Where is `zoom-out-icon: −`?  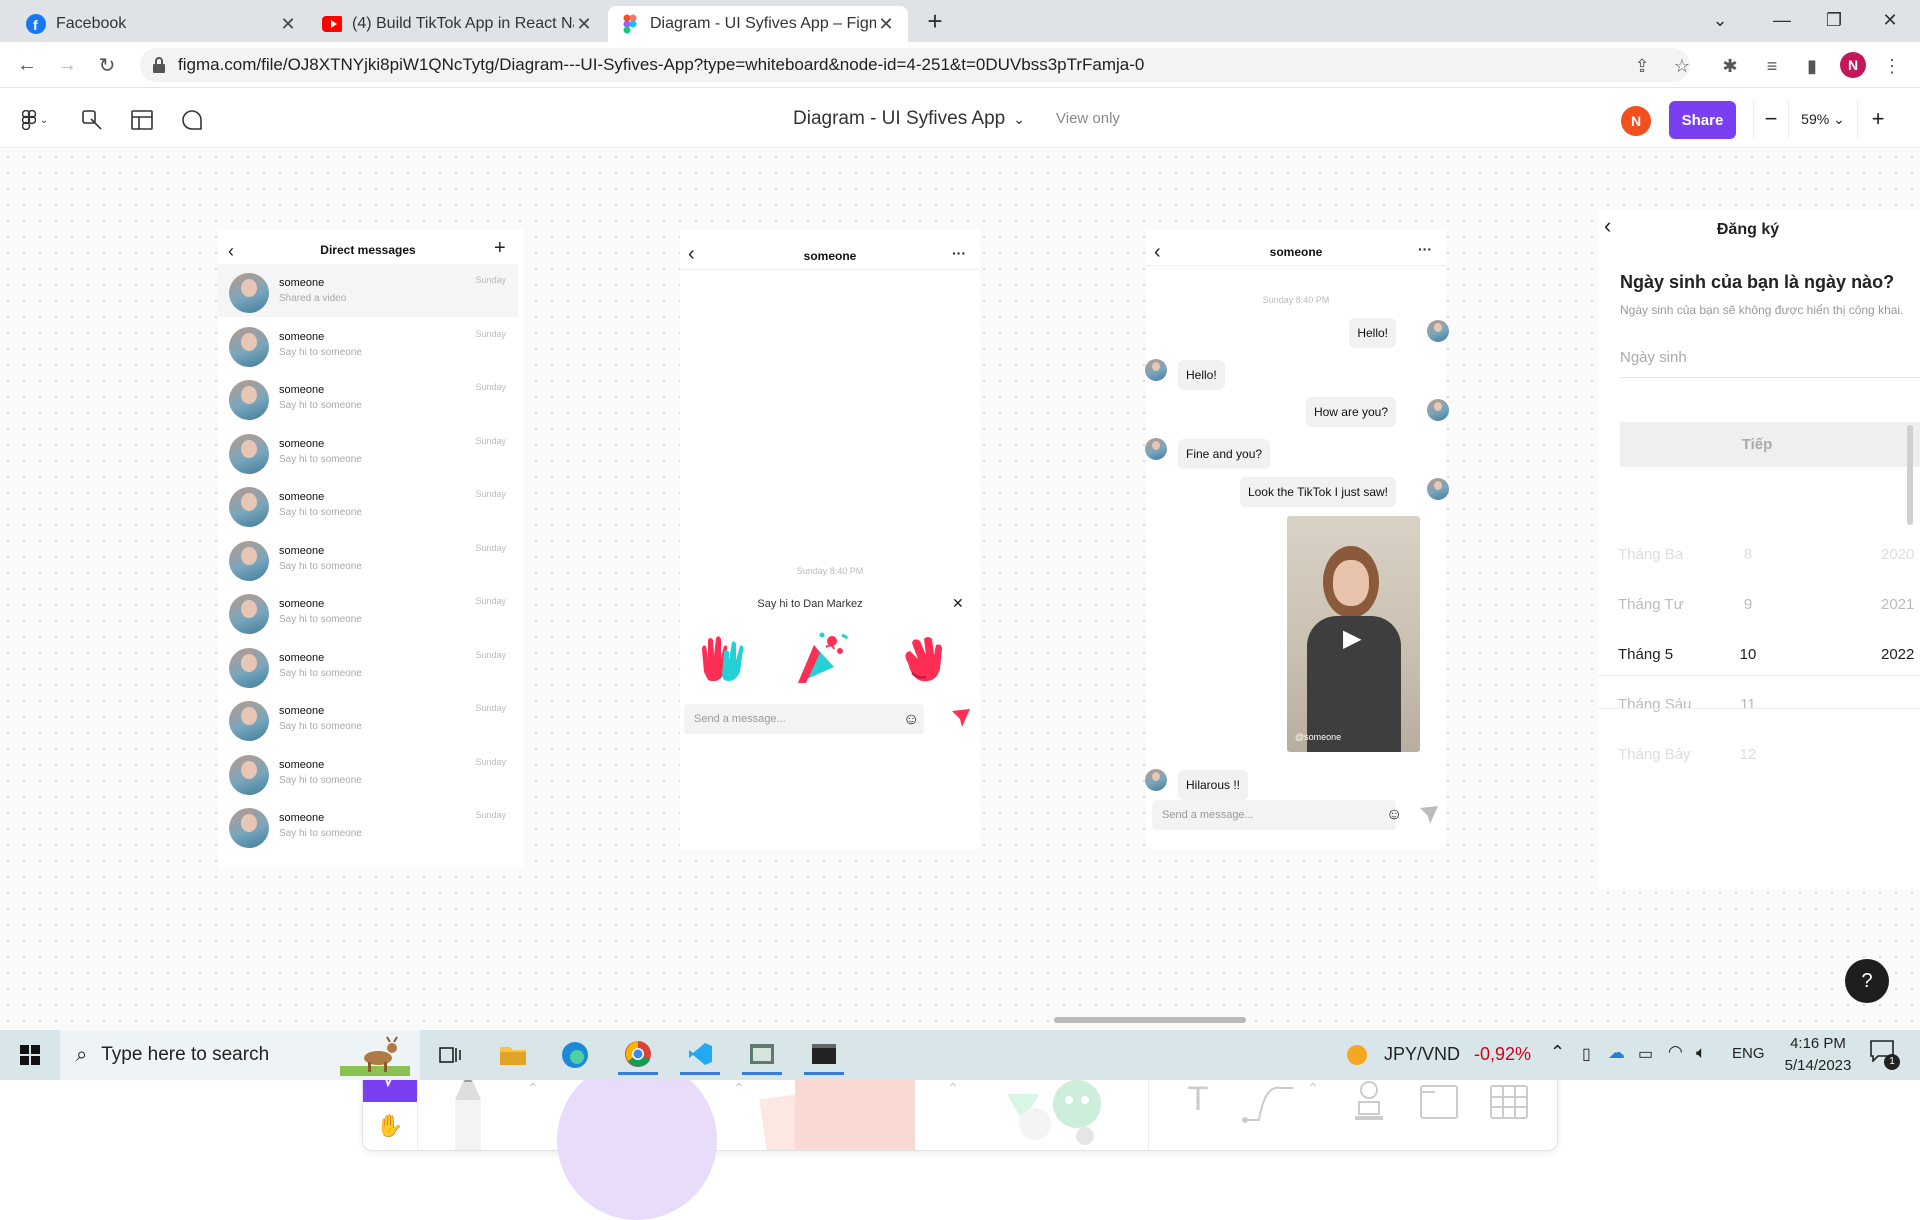
zoom-out-icon: − is located at coordinates (1771, 119).